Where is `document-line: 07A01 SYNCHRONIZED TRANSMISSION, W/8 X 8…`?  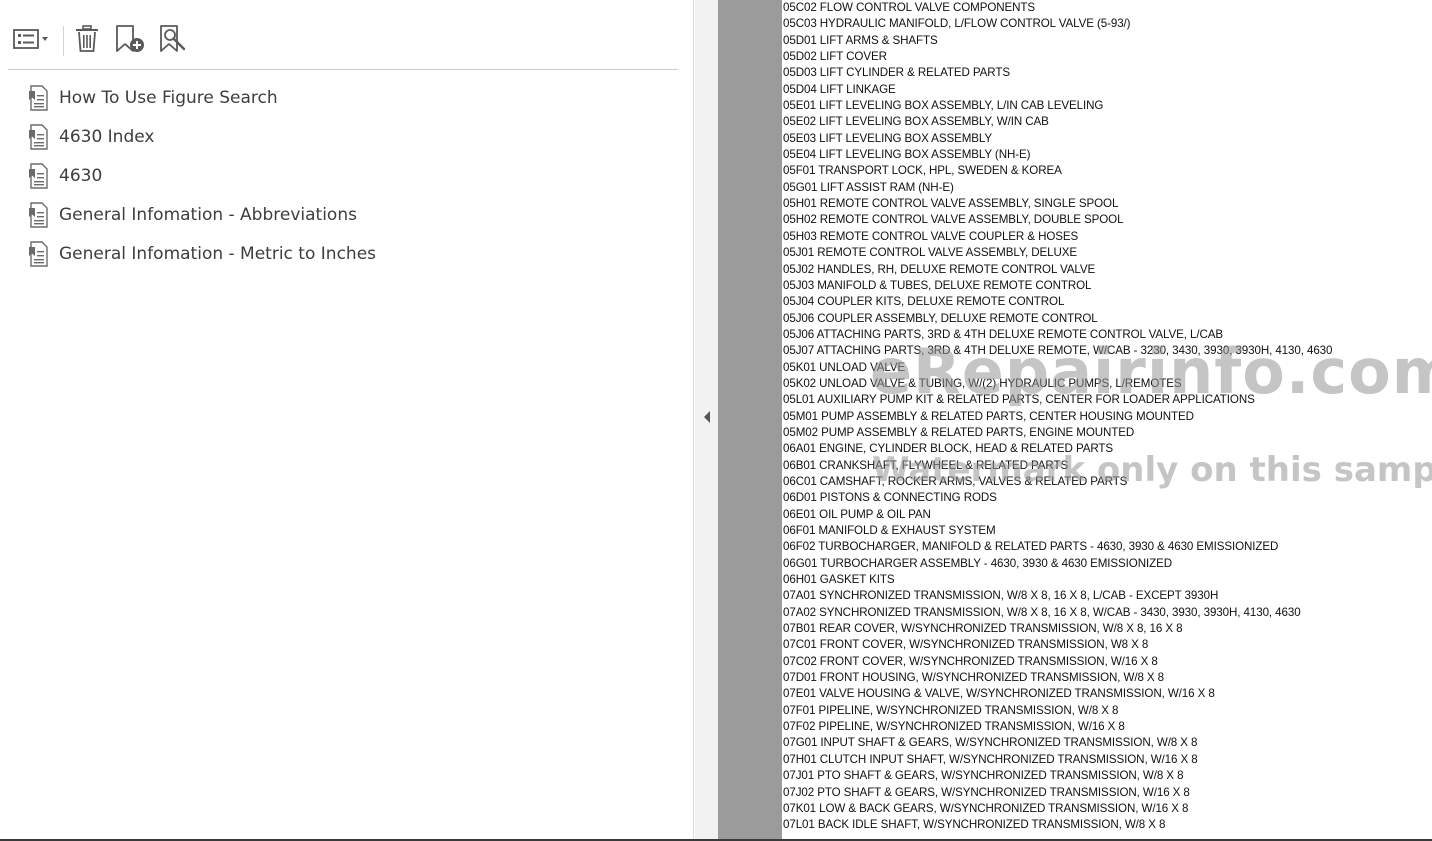 document-line: 07A01 SYNCHRONIZED TRANSMISSION, W/8 X 8… is located at coordinates (1001, 596).